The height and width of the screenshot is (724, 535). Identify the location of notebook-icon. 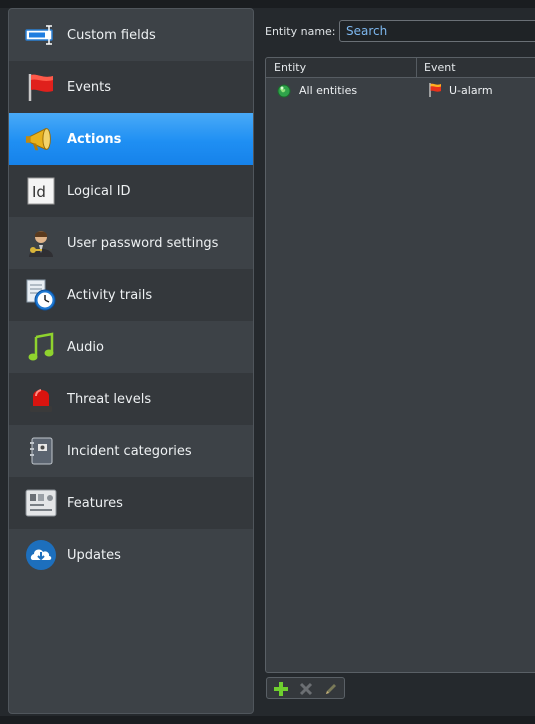
(41, 451).